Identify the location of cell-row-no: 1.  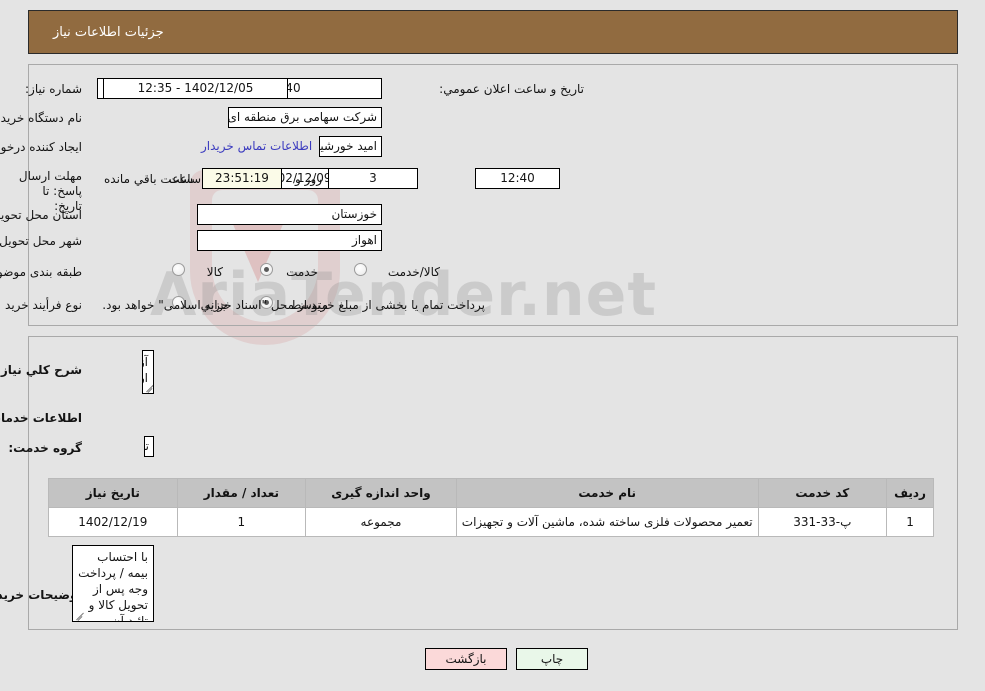
(910, 522).